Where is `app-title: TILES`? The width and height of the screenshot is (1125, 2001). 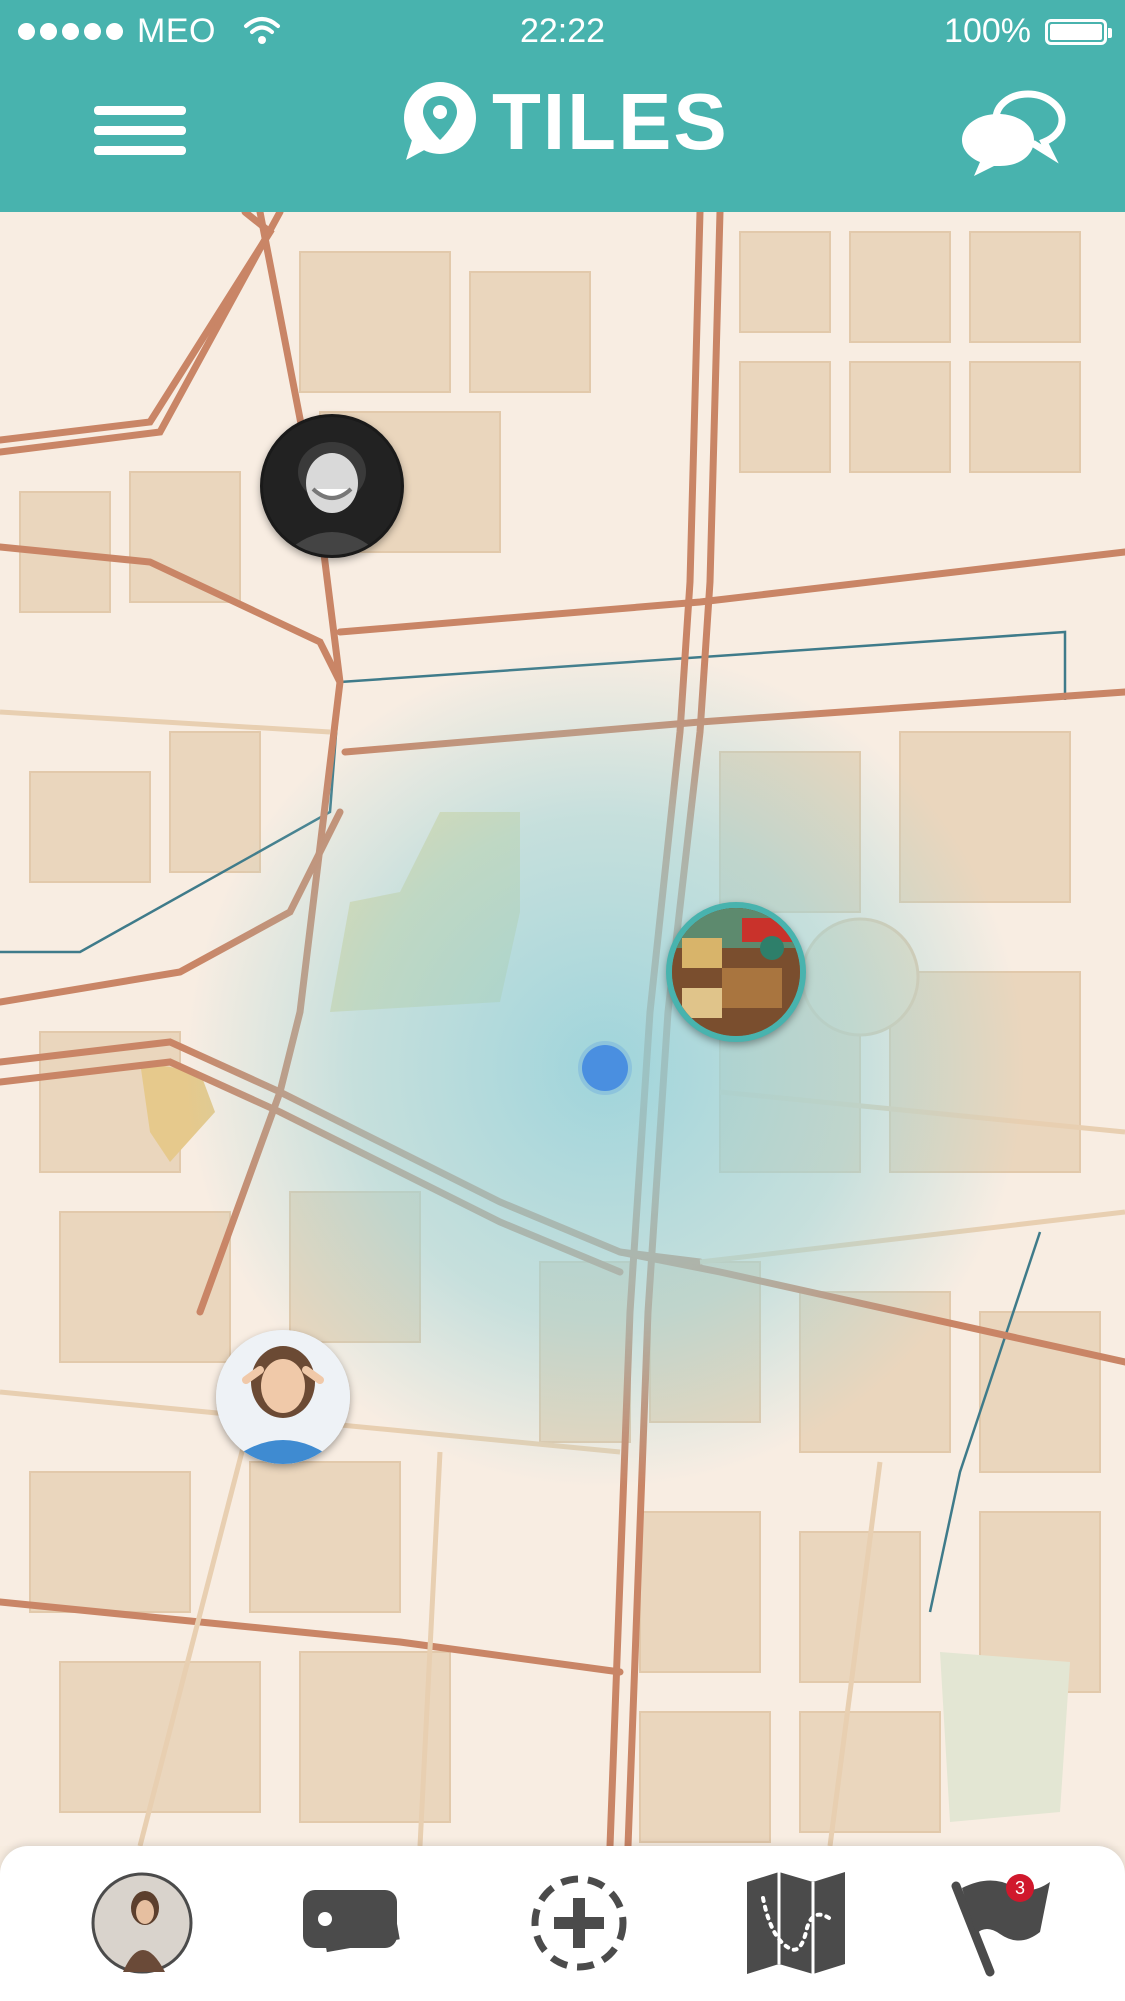
app-title: TILES is located at coordinates (610, 121).